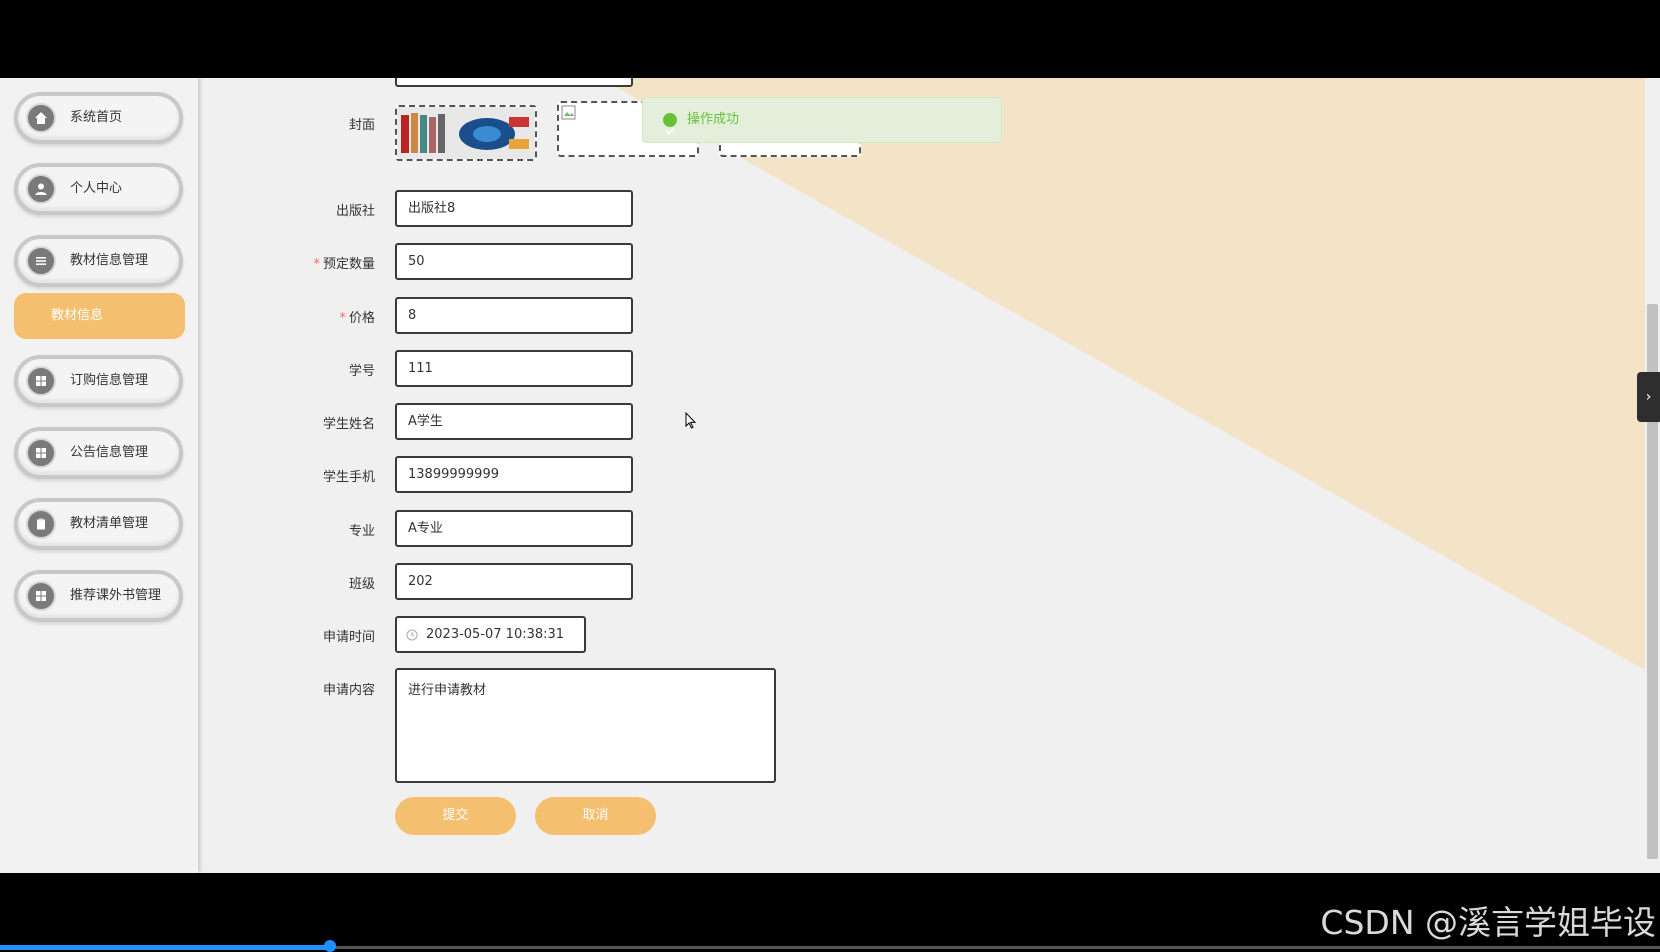  What do you see at coordinates (455, 816) in the screenshot?
I see `submit-button: 提交` at bounding box center [455, 816].